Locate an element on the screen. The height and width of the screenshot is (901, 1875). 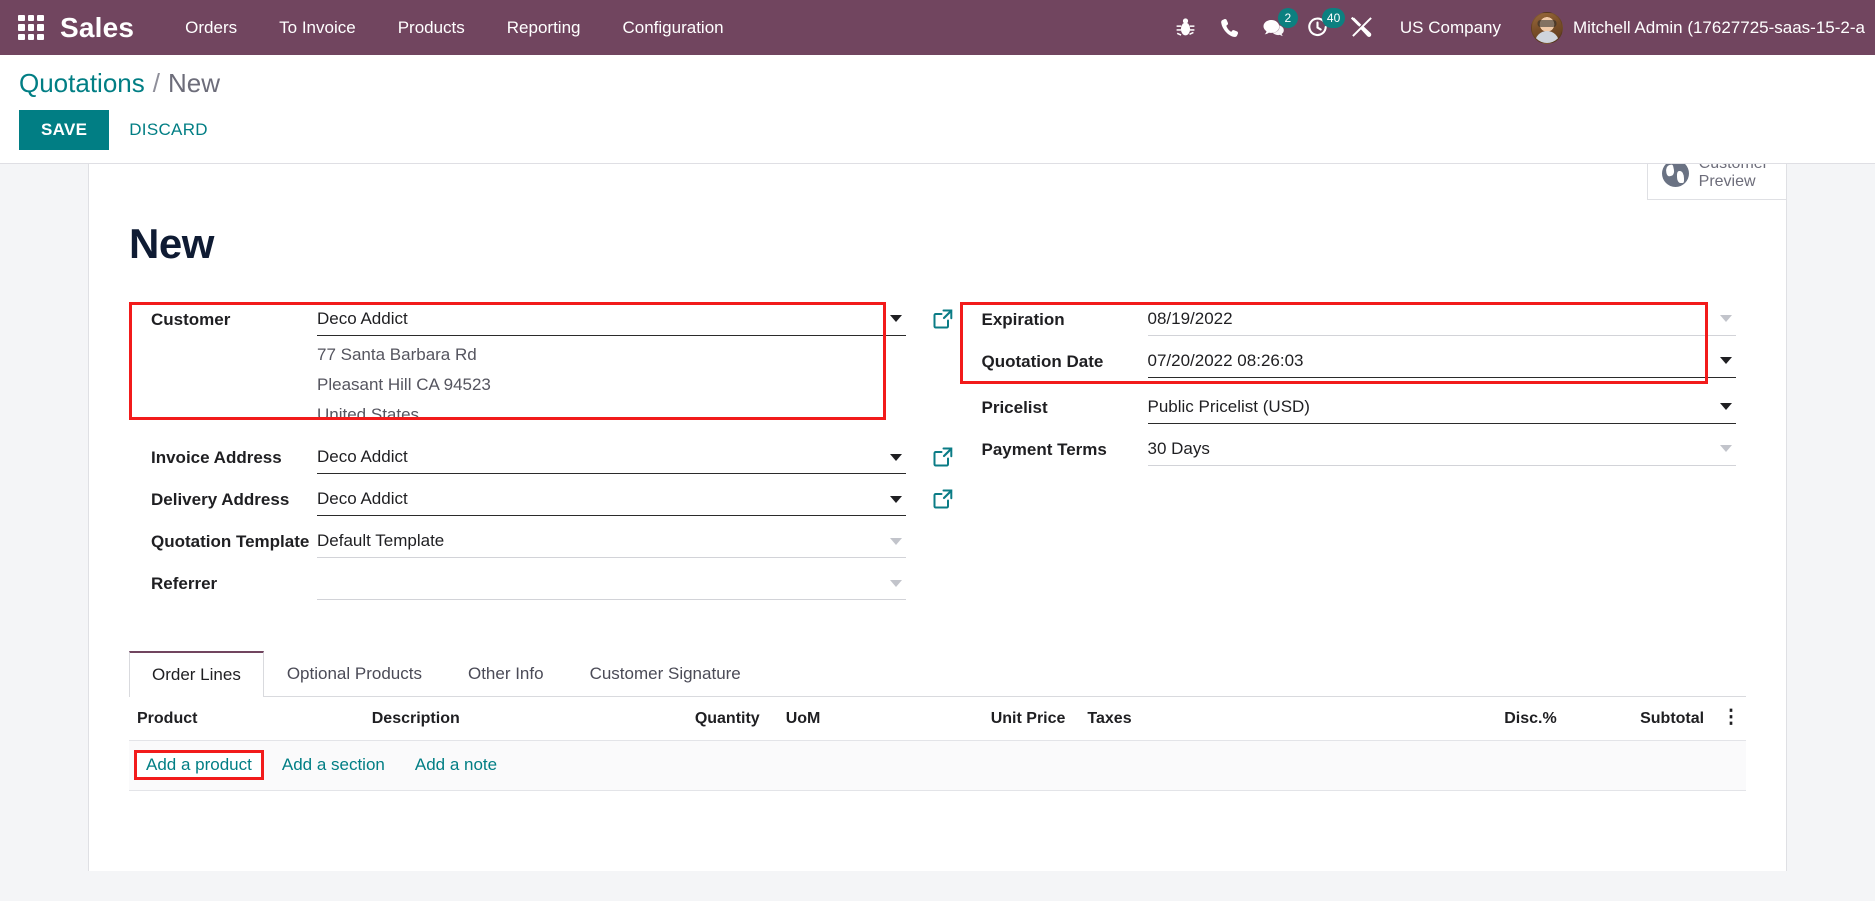
discard-button: DISCARD is located at coordinates (168, 130).